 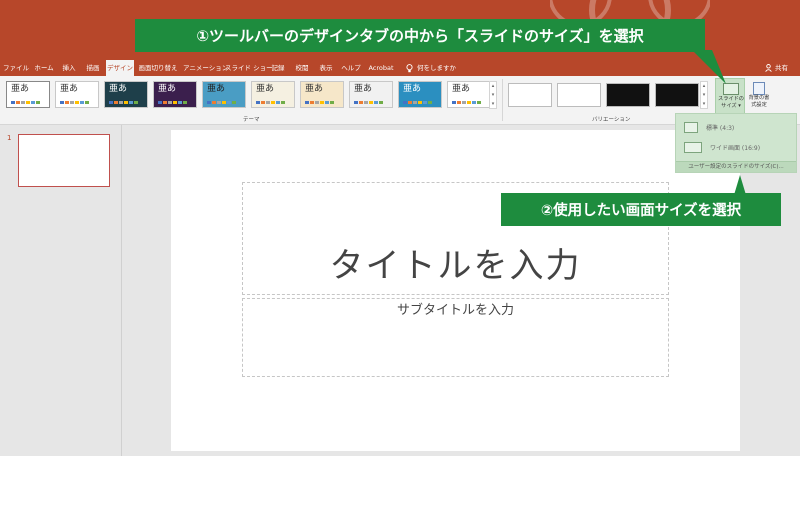 I want to click on subtitle-placeholder: サブタイトルを入力, so click(x=455, y=337).